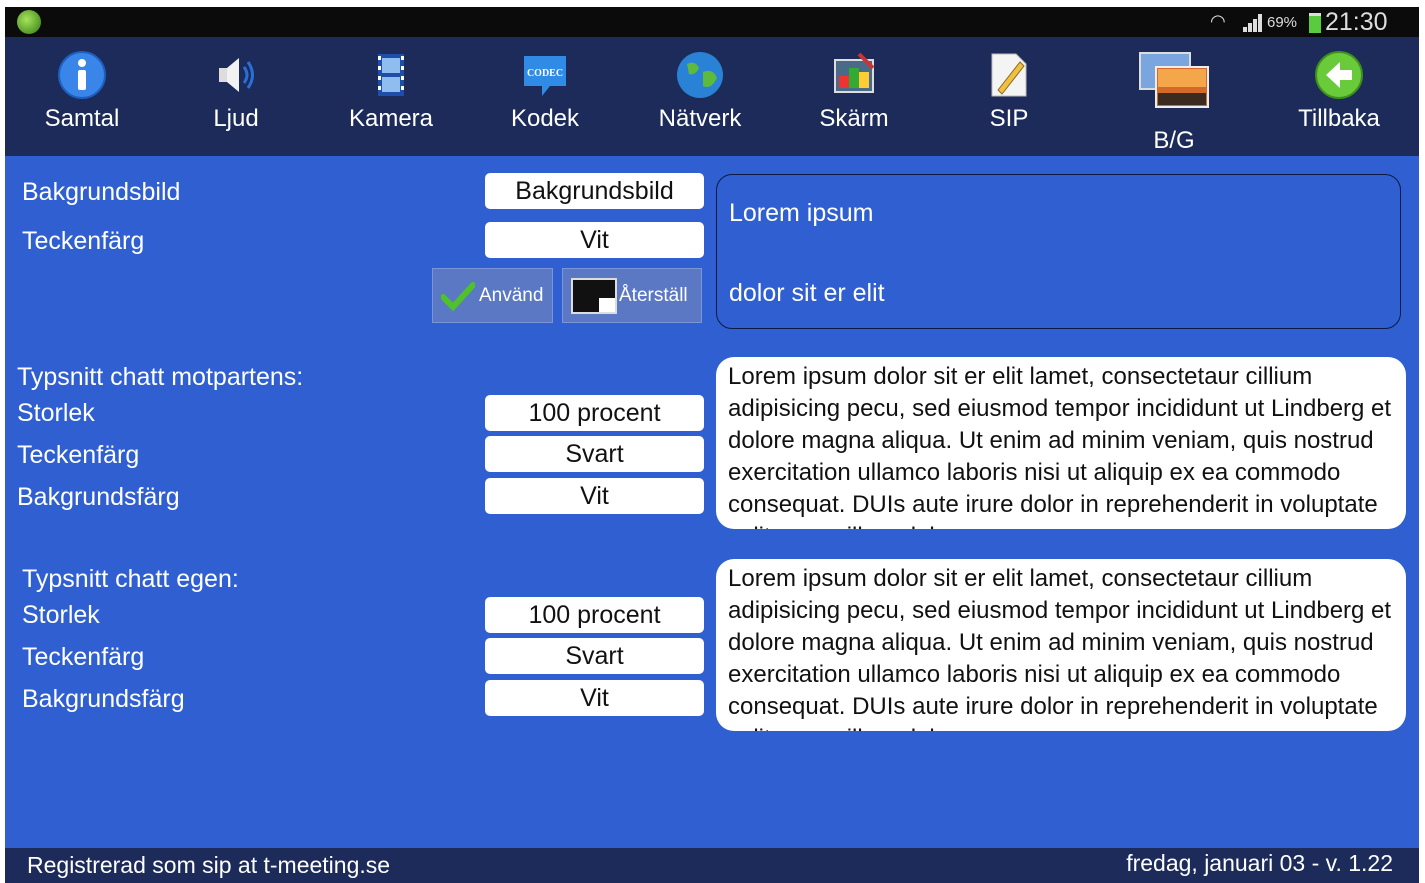 This screenshot has width=1425, height=883. I want to click on tab-label: Skärm, so click(854, 118).